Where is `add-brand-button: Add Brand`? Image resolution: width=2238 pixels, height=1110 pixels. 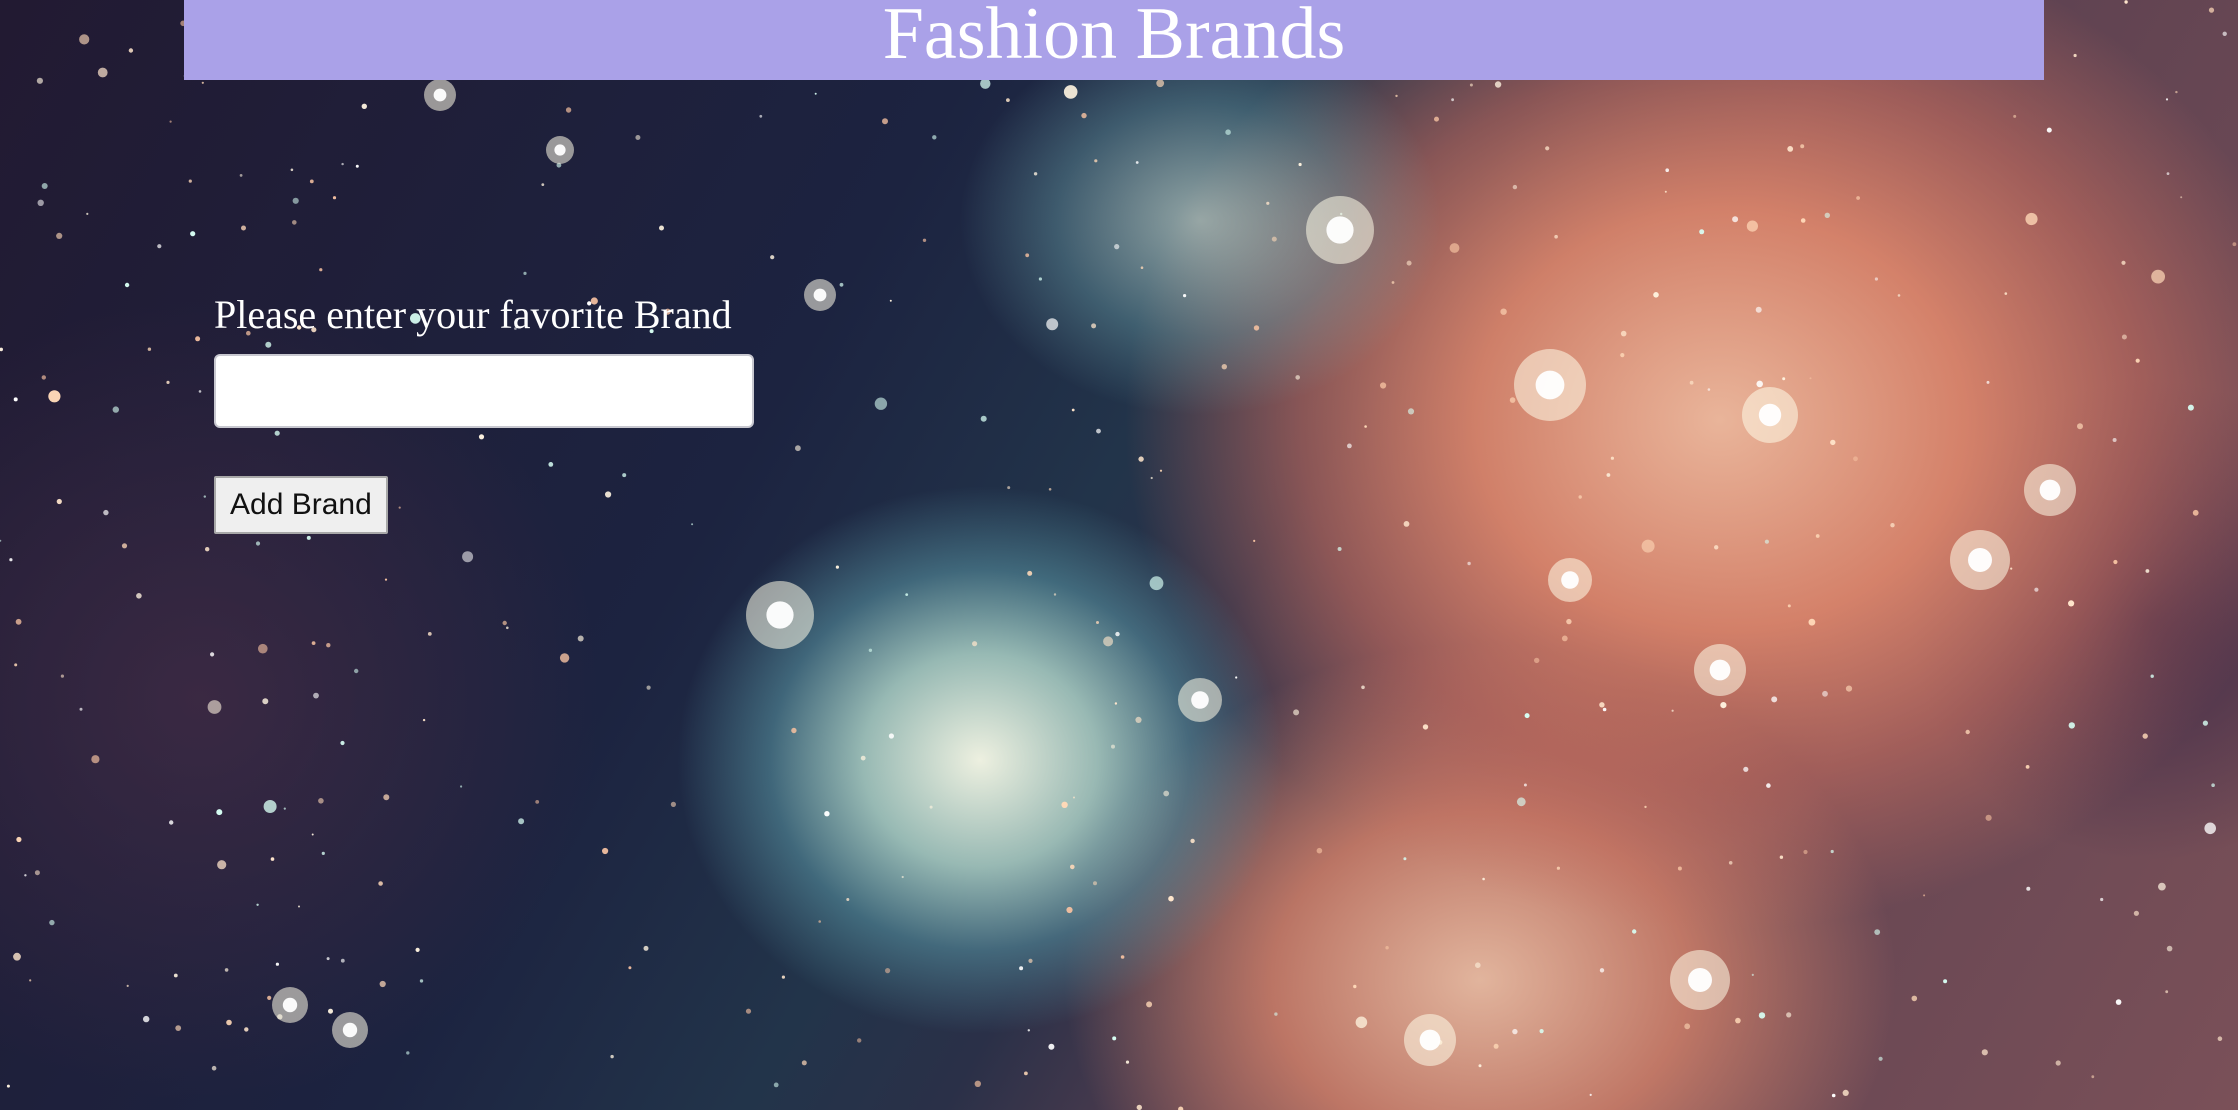
add-brand-button: Add Brand is located at coordinates (301, 505).